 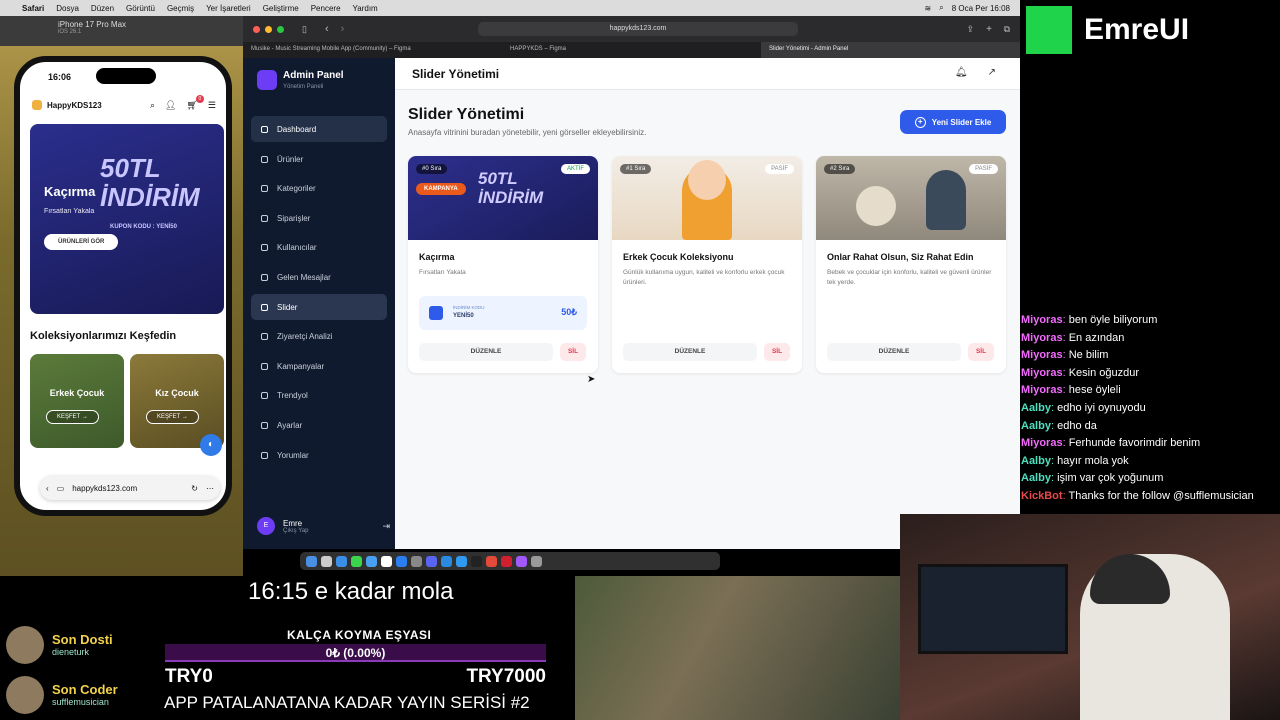 I want to click on sidebar-item-kategoriler: Kategoriler, so click(x=319, y=188).